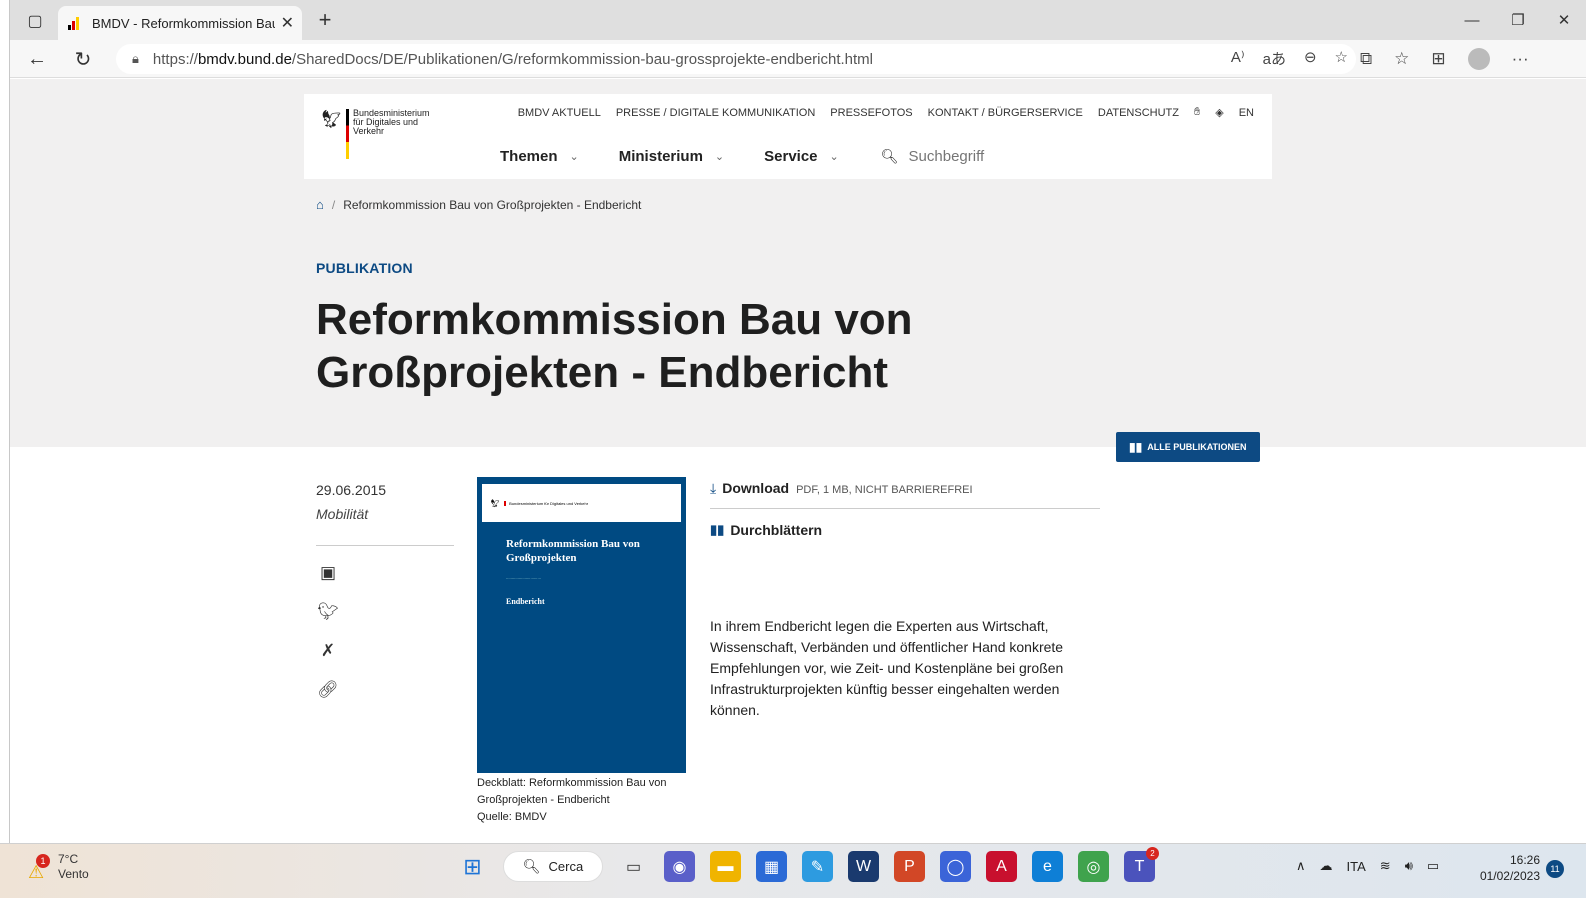 This screenshot has height=898, width=1586. Describe the element at coordinates (756, 488) in the screenshot. I see `download-label: Download` at that location.